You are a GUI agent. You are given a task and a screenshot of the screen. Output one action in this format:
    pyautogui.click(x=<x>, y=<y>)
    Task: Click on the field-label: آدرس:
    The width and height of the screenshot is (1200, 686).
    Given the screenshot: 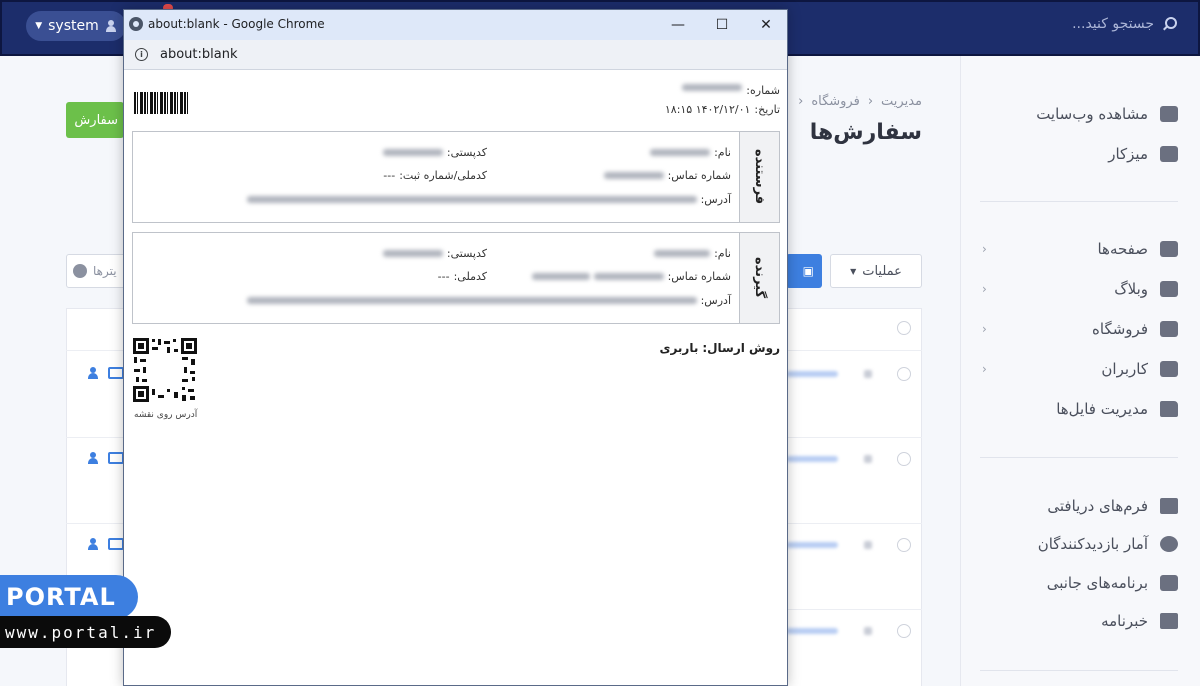 What is the action you would take?
    pyautogui.click(x=715, y=300)
    